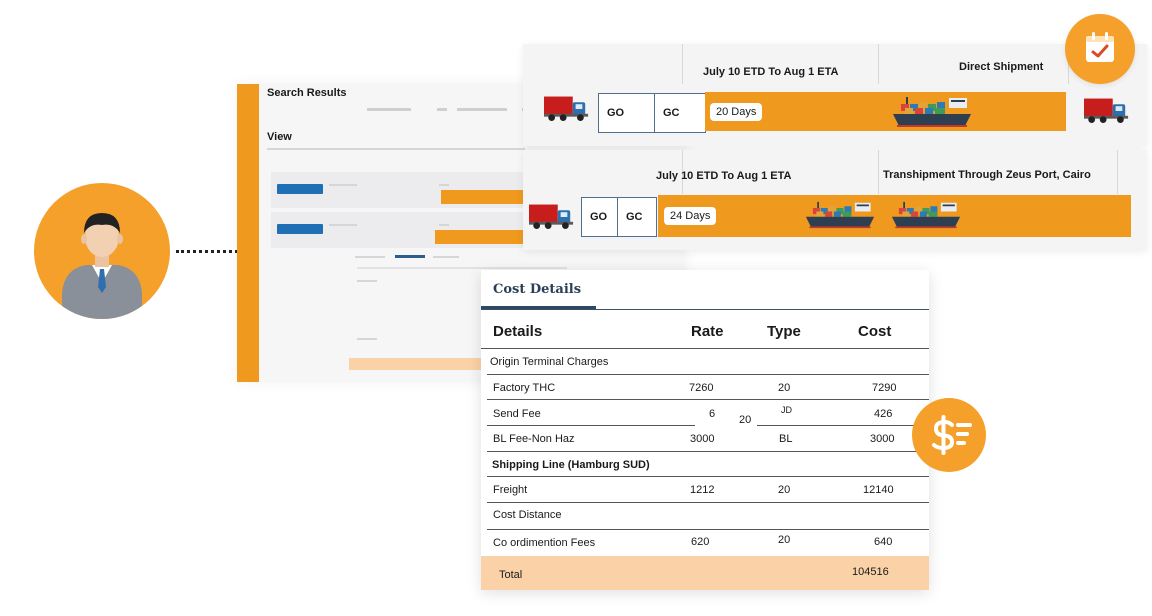 The image size is (1152, 616). I want to click on line-item-cost: 12140, so click(878, 490).